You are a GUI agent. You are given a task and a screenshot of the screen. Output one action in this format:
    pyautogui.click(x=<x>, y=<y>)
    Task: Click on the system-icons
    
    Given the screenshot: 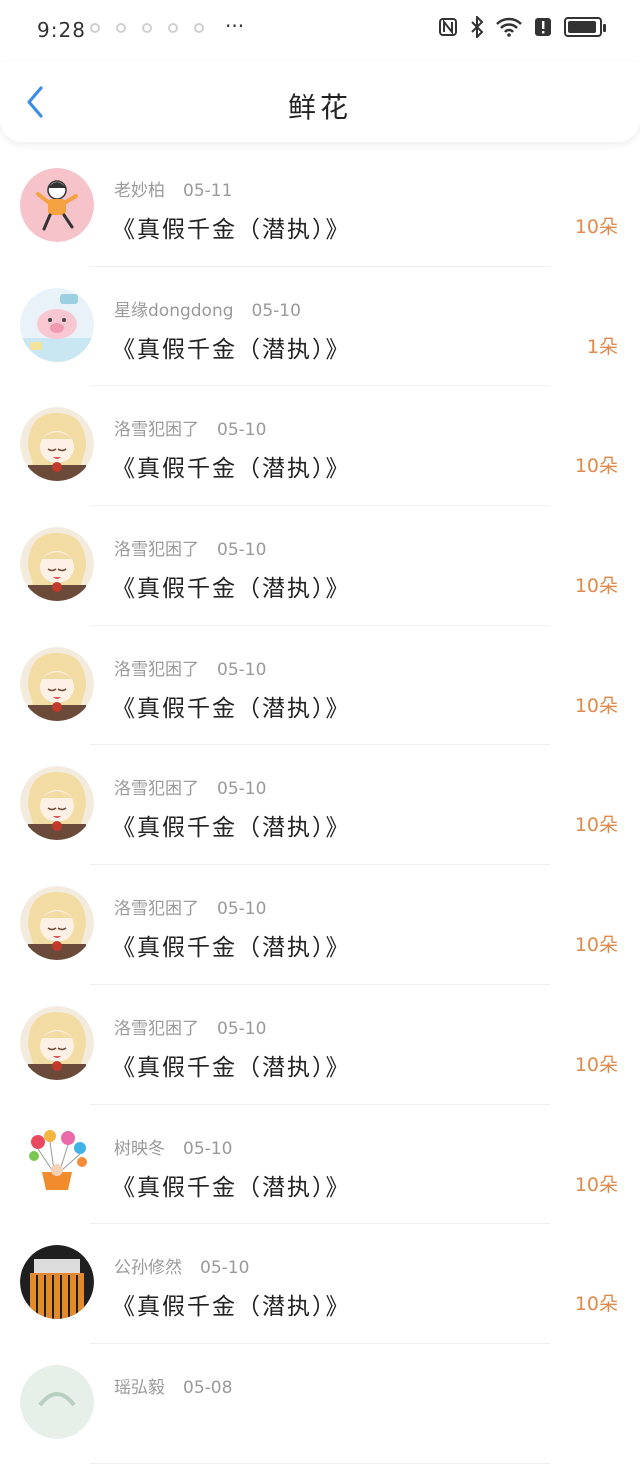 What is the action you would take?
    pyautogui.click(x=522, y=27)
    